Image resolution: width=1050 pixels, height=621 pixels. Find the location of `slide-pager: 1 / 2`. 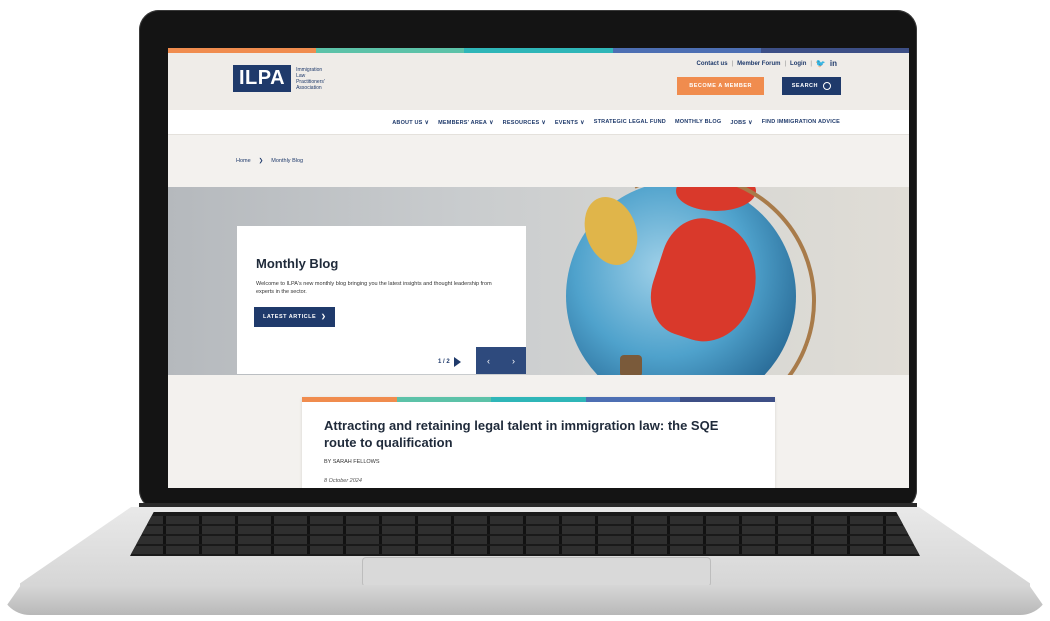

slide-pager: 1 / 2 is located at coordinates (449, 362).